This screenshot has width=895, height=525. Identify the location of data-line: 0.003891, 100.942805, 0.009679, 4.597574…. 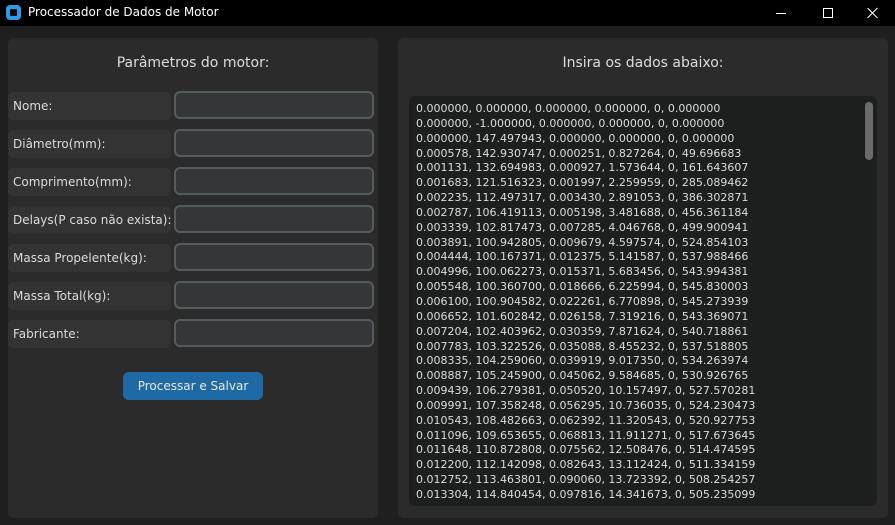
(582, 242).